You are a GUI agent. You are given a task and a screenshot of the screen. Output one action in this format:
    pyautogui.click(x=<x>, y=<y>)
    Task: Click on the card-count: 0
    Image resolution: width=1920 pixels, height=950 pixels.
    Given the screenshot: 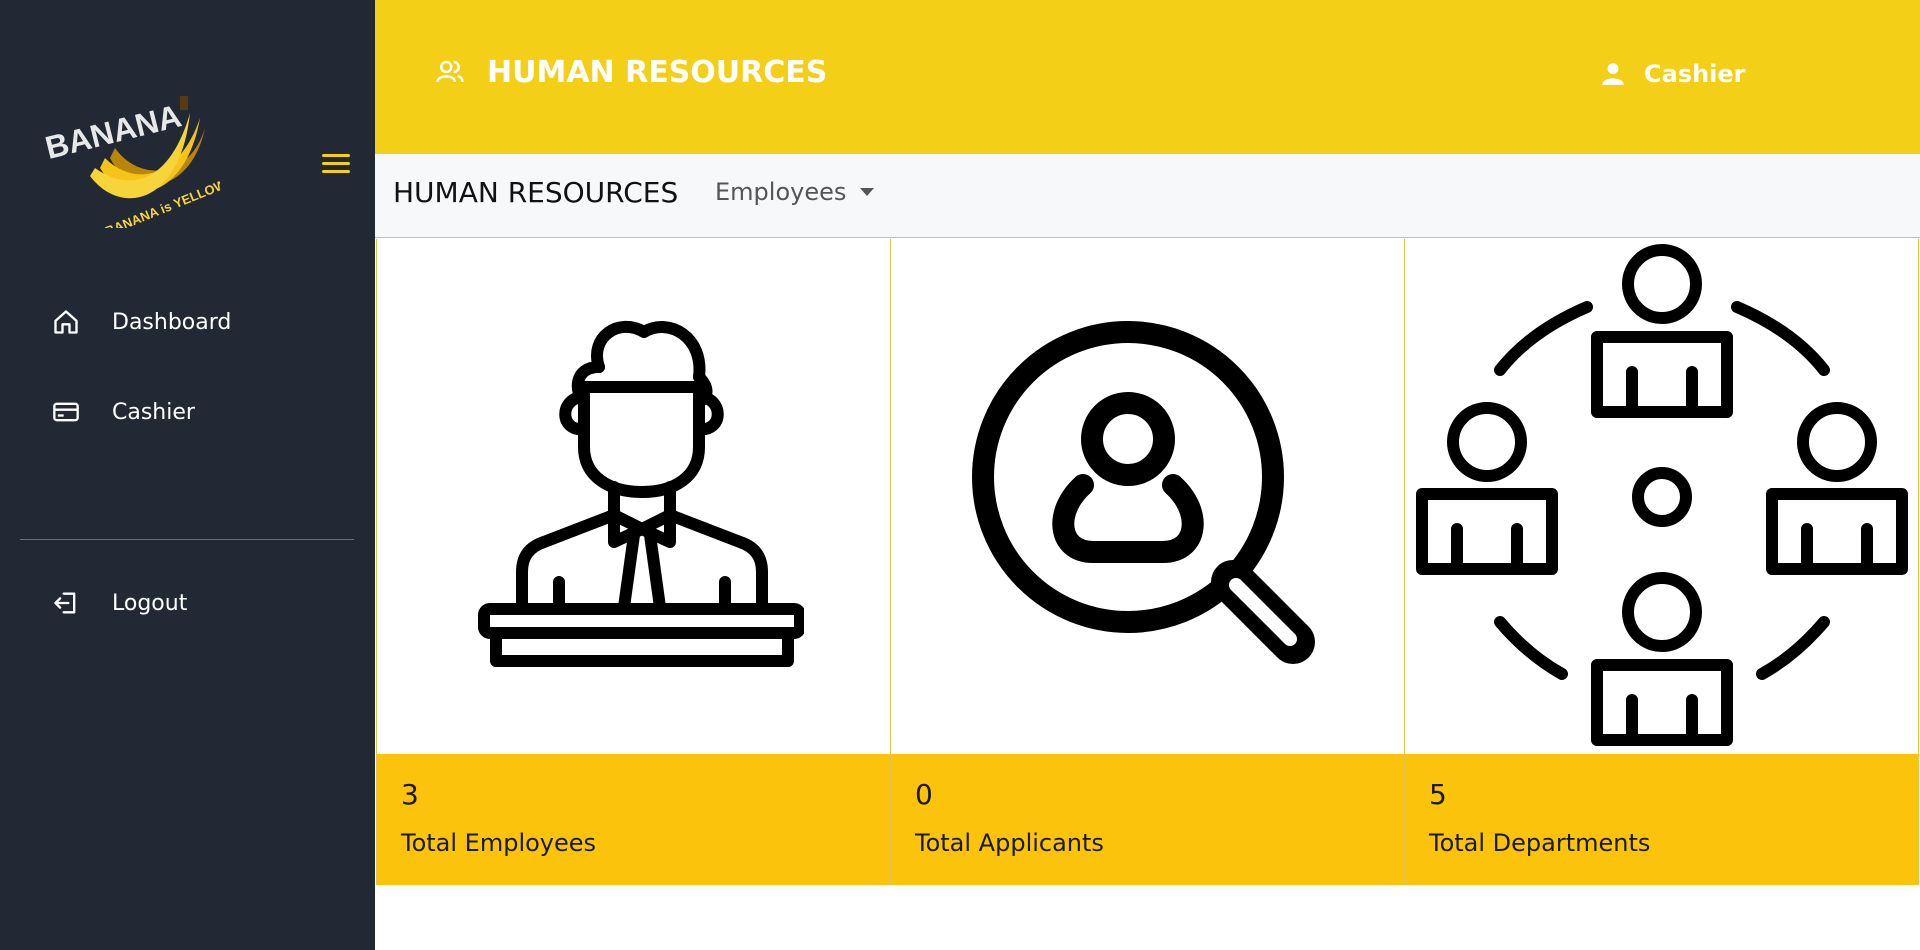 What is the action you would take?
    pyautogui.click(x=924, y=794)
    